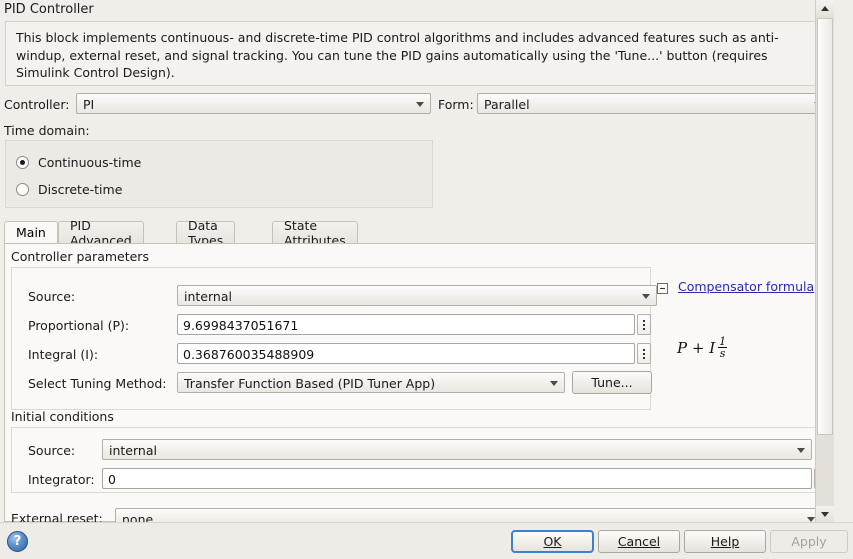  I want to click on collapse-minus-icon, so click(662, 288).